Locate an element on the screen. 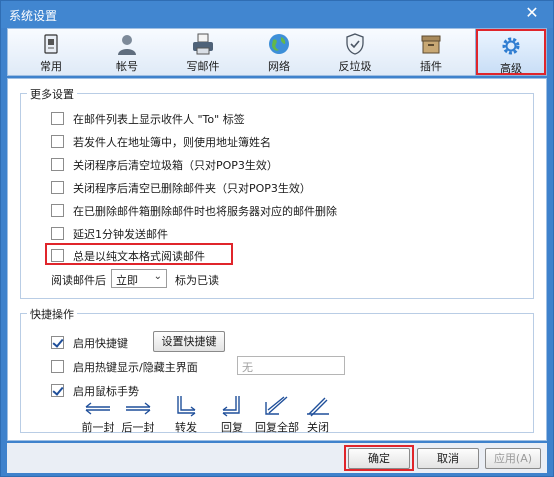 Image resolution: width=554 pixels, height=477 pixels. gesture-label: 关闭 is located at coordinates (318, 427).